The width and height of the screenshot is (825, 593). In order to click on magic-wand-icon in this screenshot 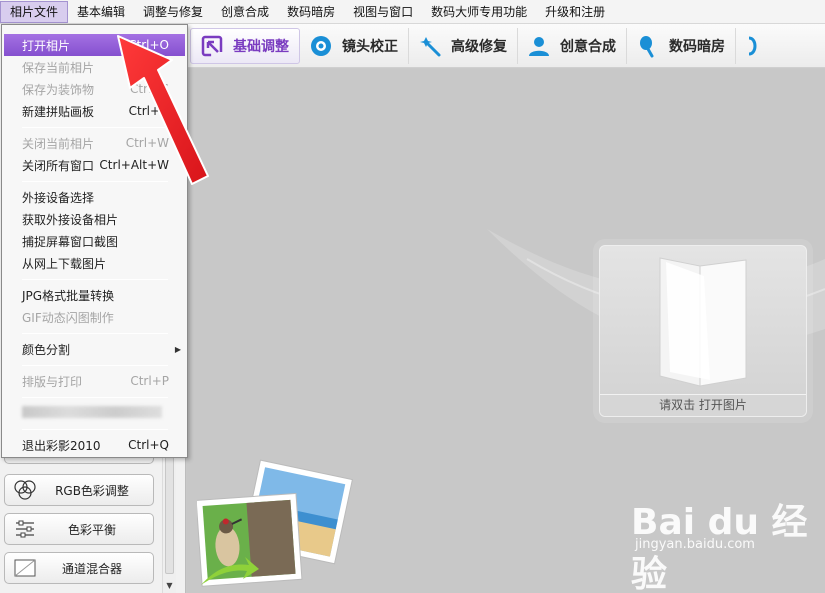, I will do `click(430, 46)`.